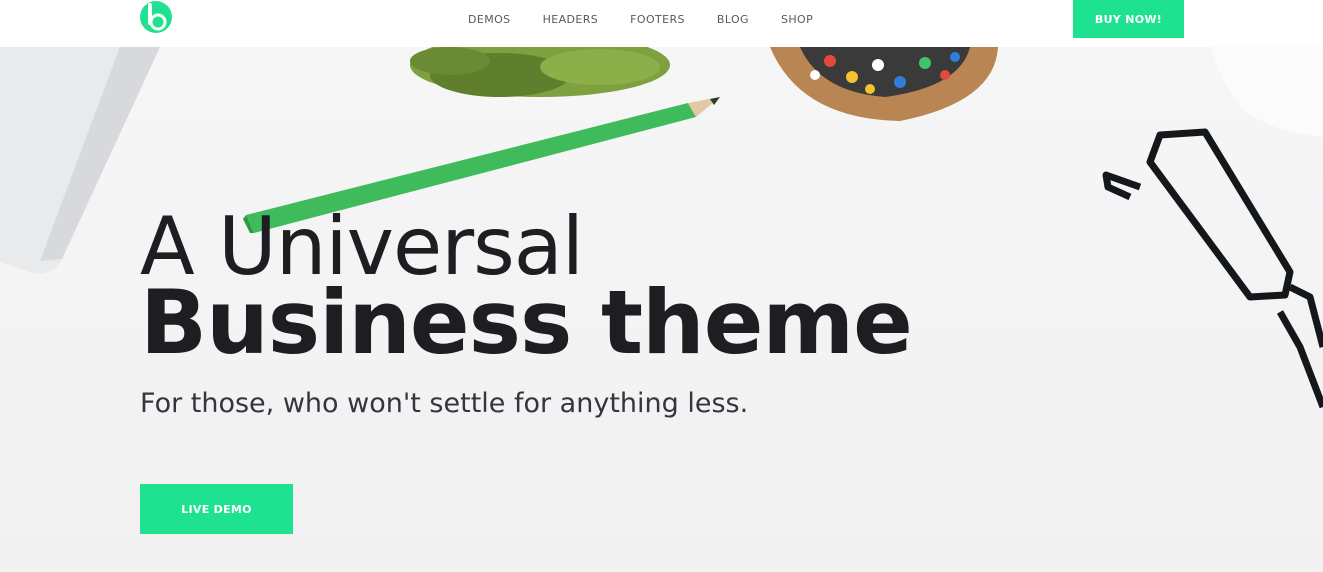 This screenshot has height=572, width=1323. Describe the element at coordinates (797, 19) in the screenshot. I see `menu-item-shop: SHOP` at that location.